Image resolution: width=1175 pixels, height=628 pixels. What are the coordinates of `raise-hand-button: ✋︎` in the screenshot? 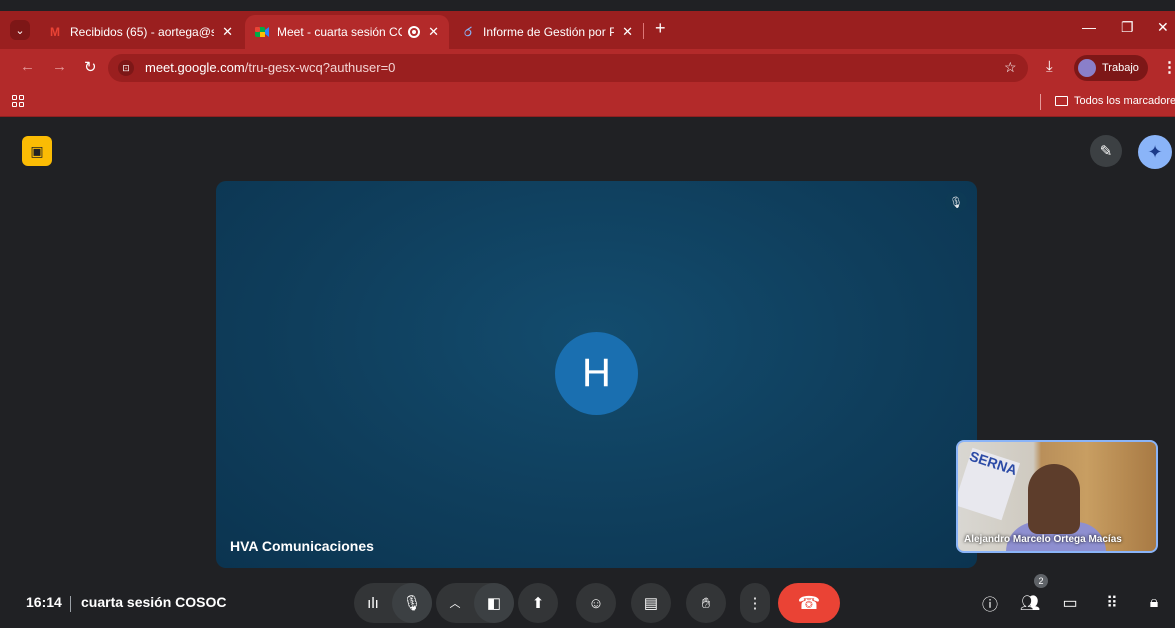 It's located at (706, 603).